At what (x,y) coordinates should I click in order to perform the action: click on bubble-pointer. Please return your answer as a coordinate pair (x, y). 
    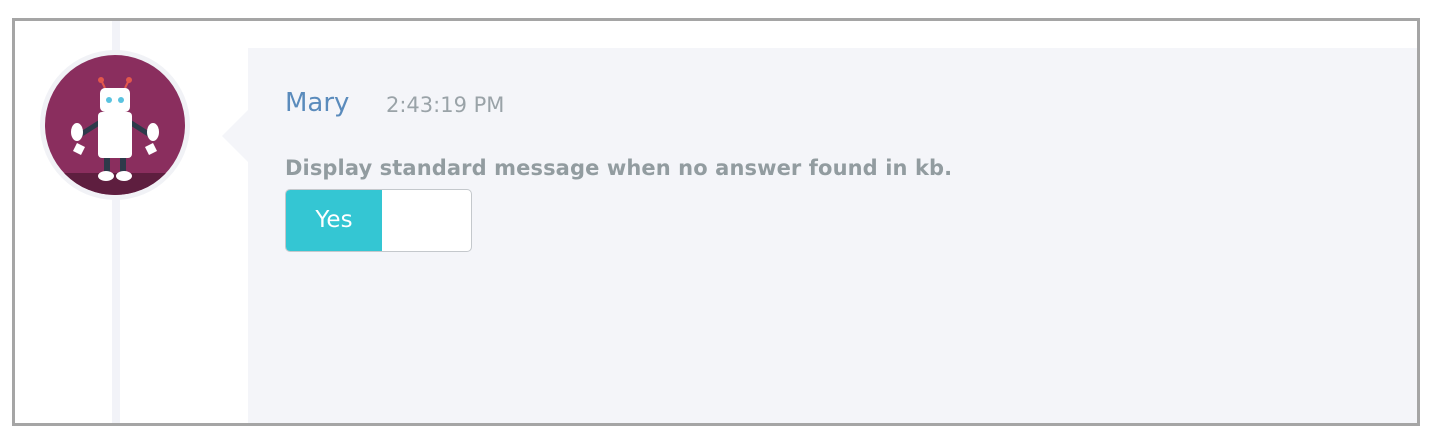
    Looking at the image, I should click on (235, 136).